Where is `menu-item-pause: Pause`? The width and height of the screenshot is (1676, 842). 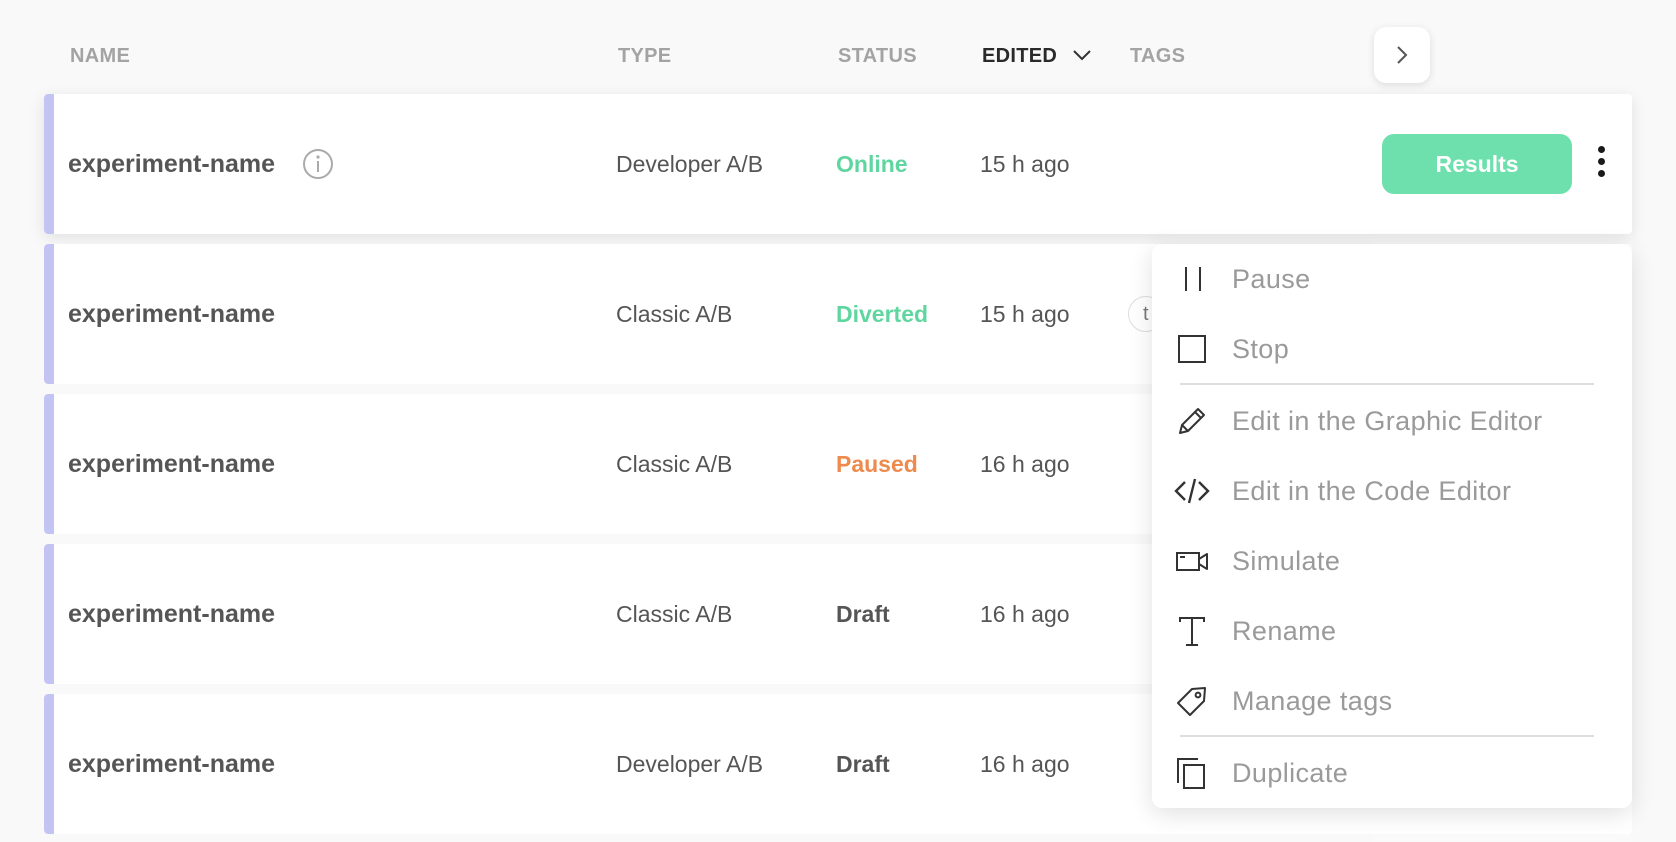
menu-item-pause: Pause is located at coordinates (1392, 279).